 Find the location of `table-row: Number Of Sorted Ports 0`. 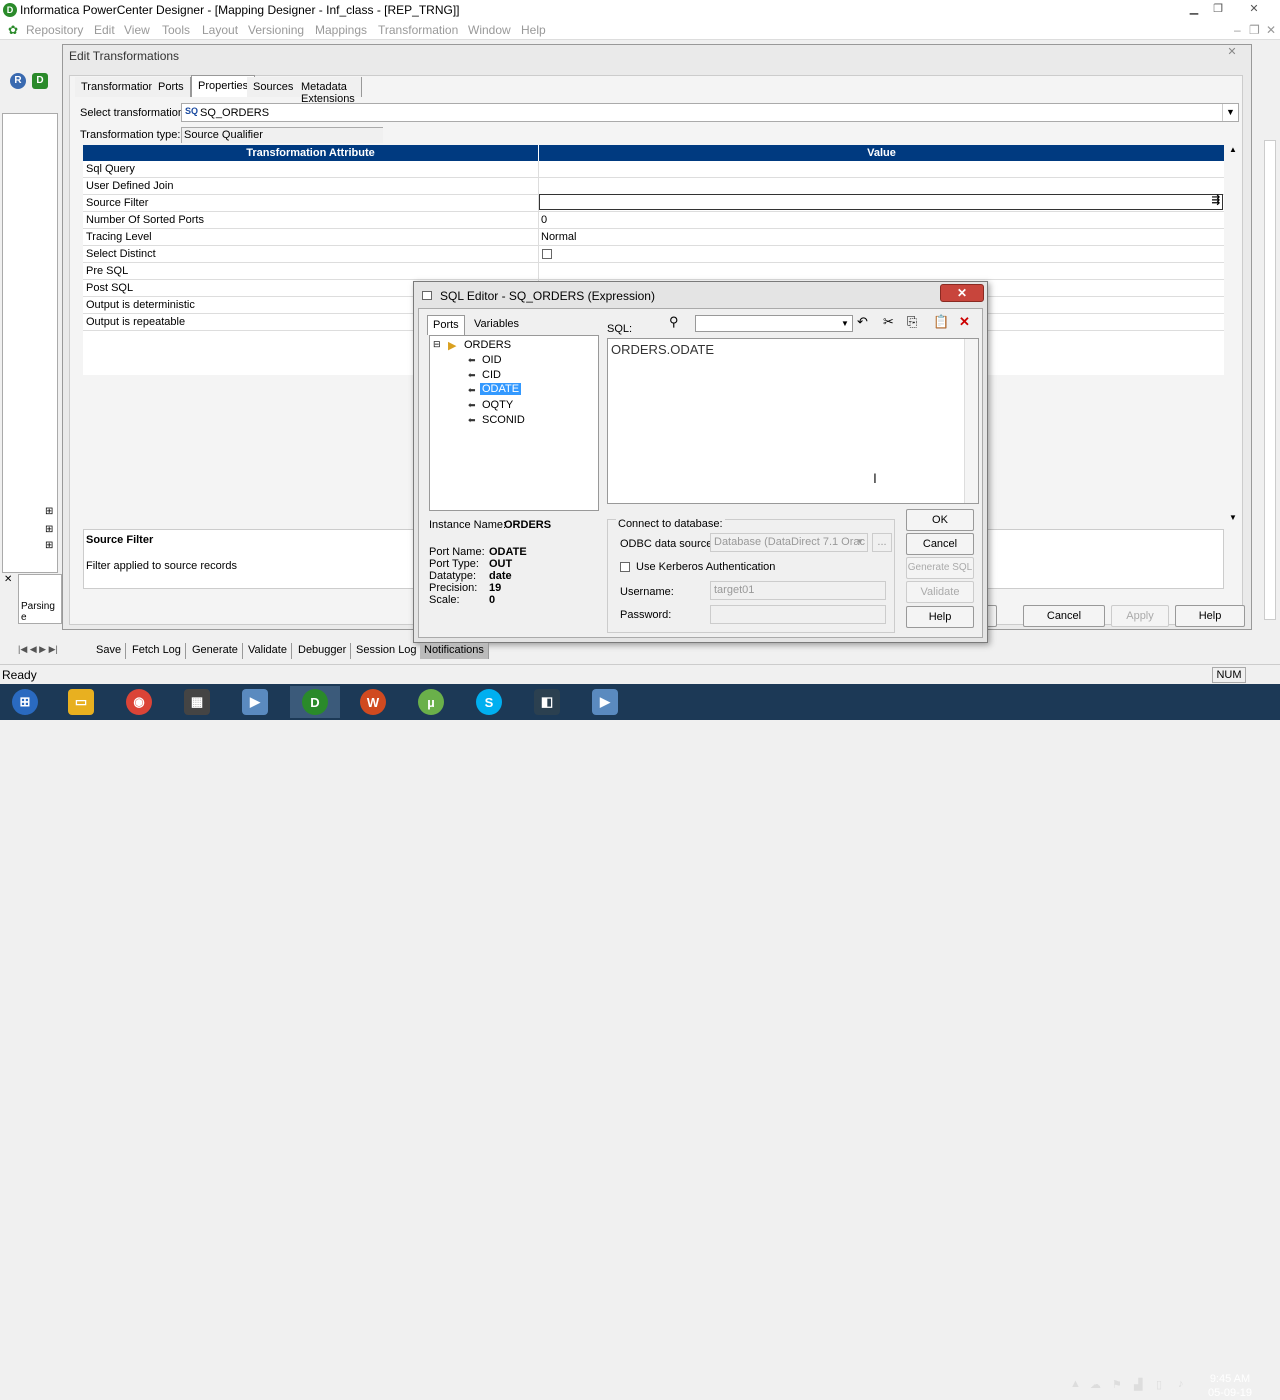

table-row: Number Of Sorted Ports 0 is located at coordinates (653, 220).